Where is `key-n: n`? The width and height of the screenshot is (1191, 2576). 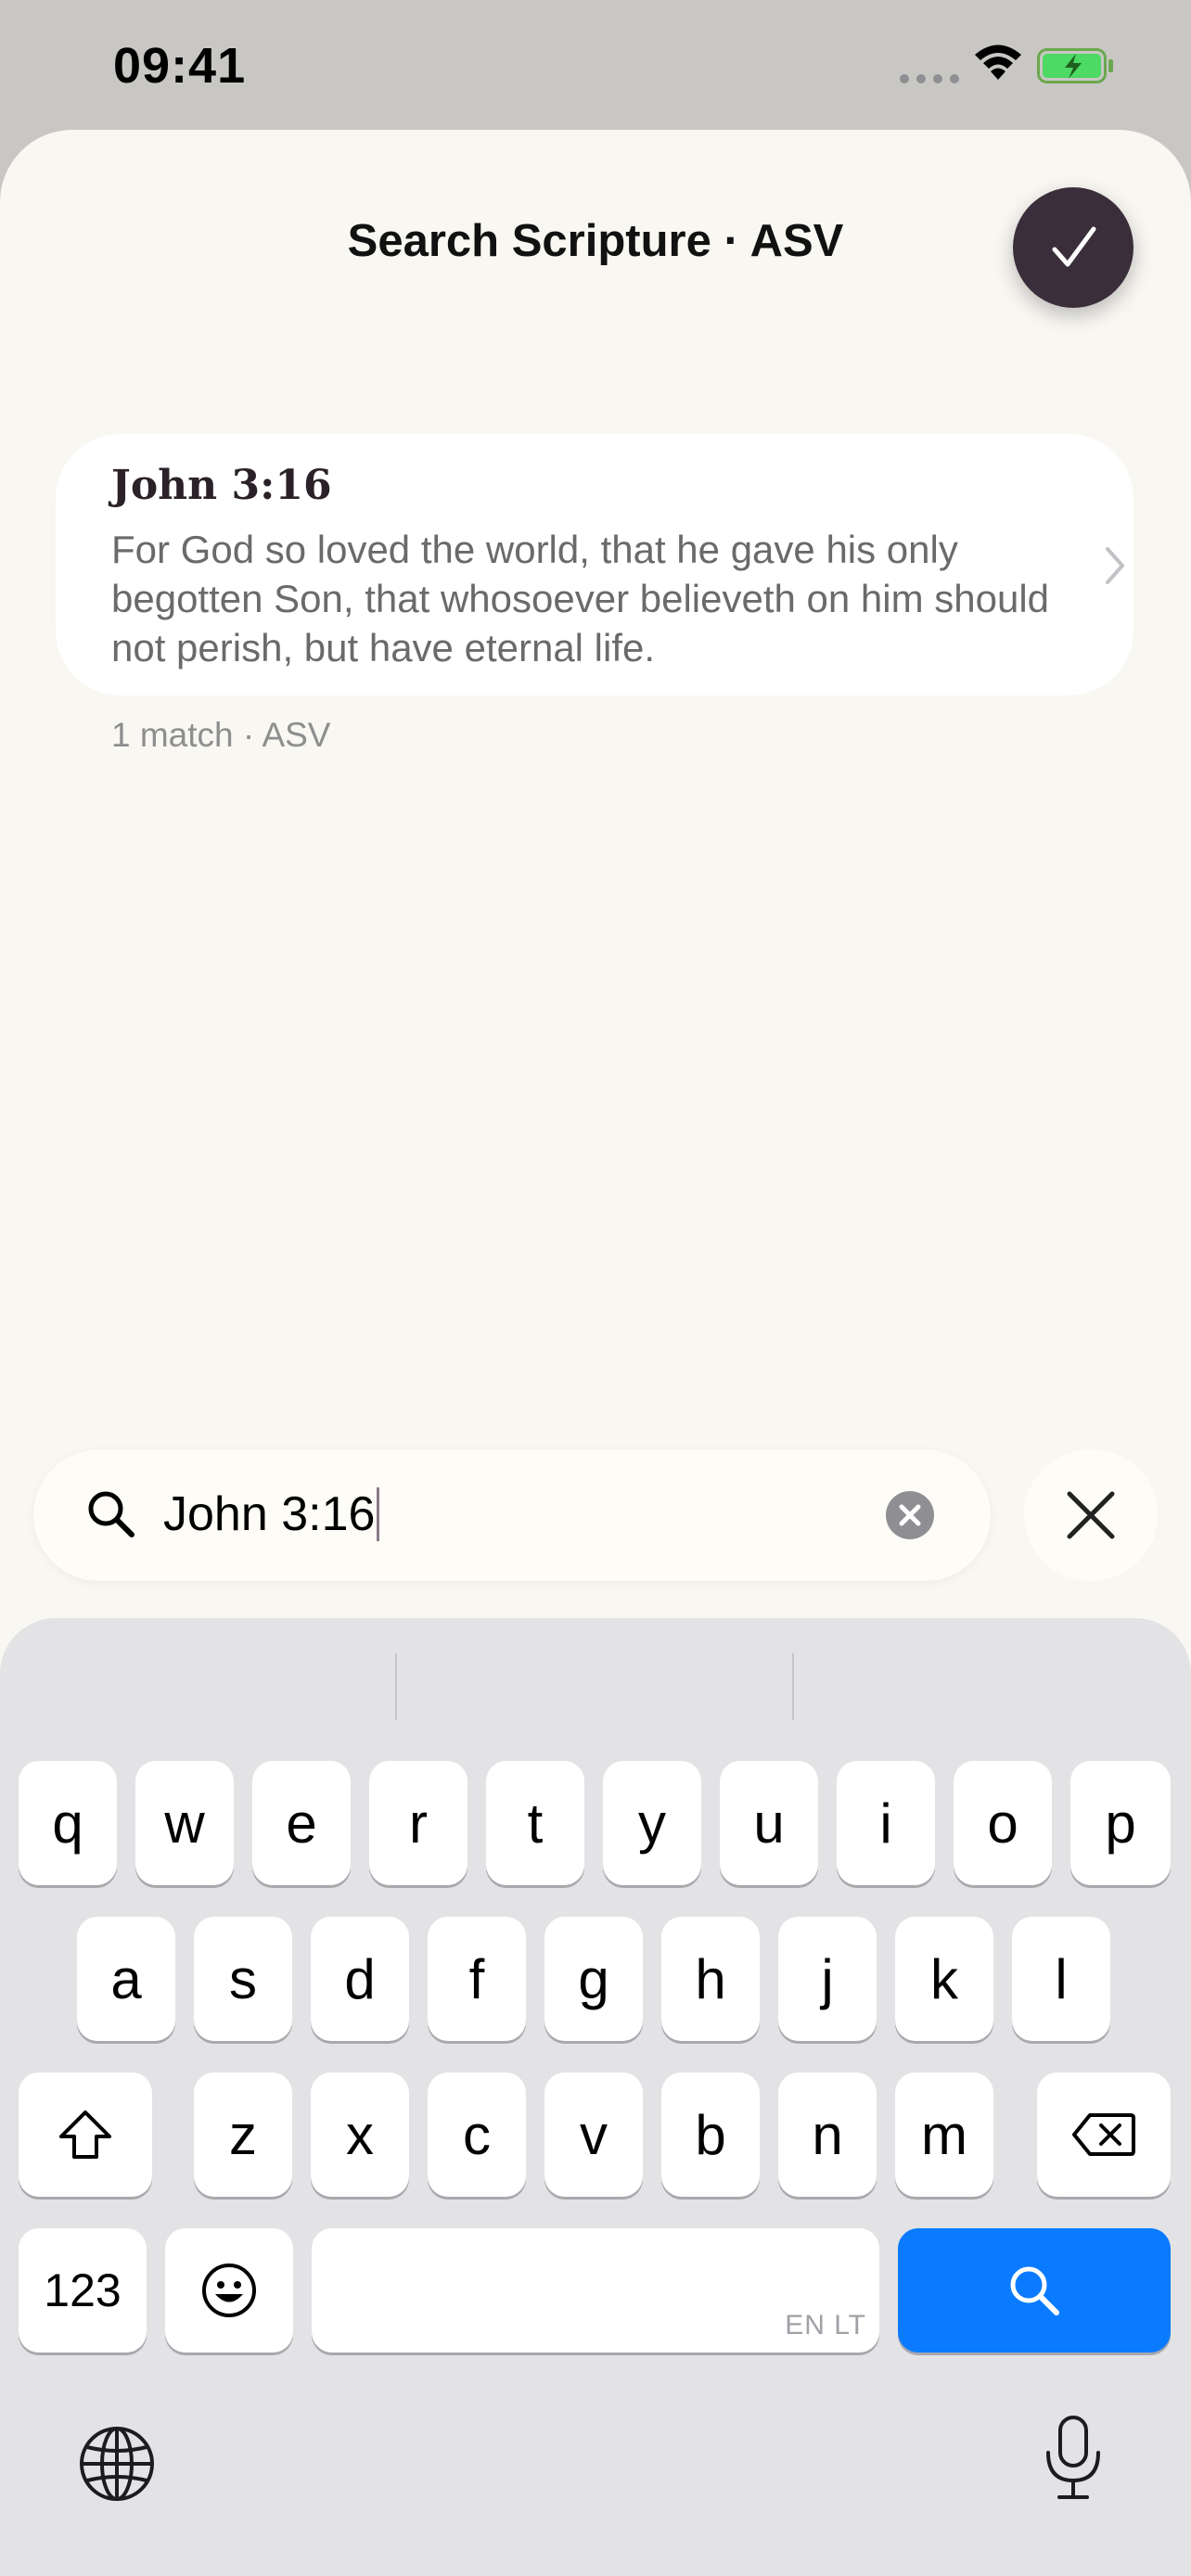
key-n: n is located at coordinates (827, 2134).